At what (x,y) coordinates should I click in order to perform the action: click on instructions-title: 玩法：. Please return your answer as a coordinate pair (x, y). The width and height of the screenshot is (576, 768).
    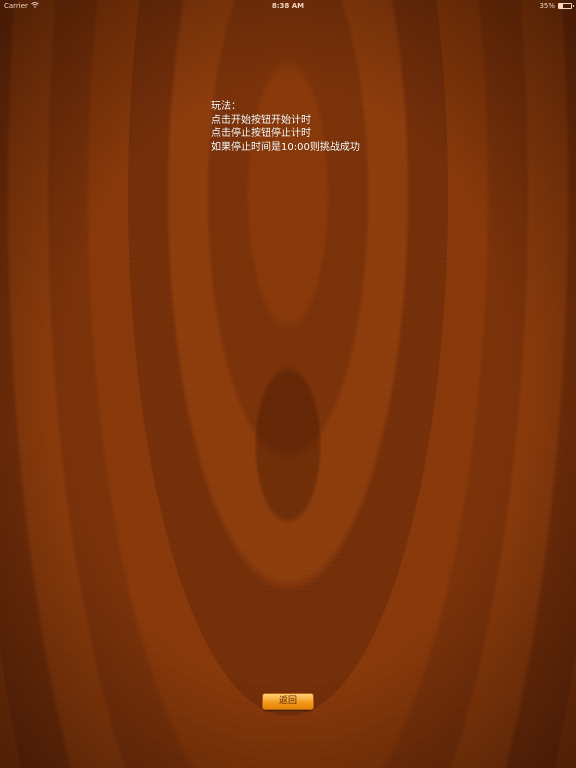
    Looking at the image, I should click on (226, 106).